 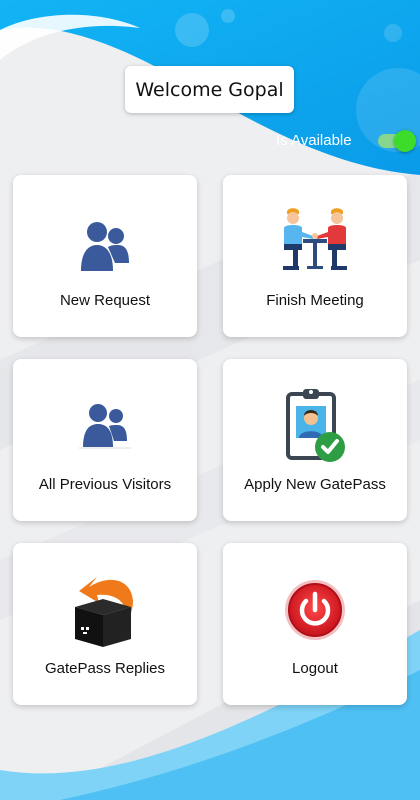 I want to click on finish-meeting-tile: Finish Meeting, so click(x=315, y=256).